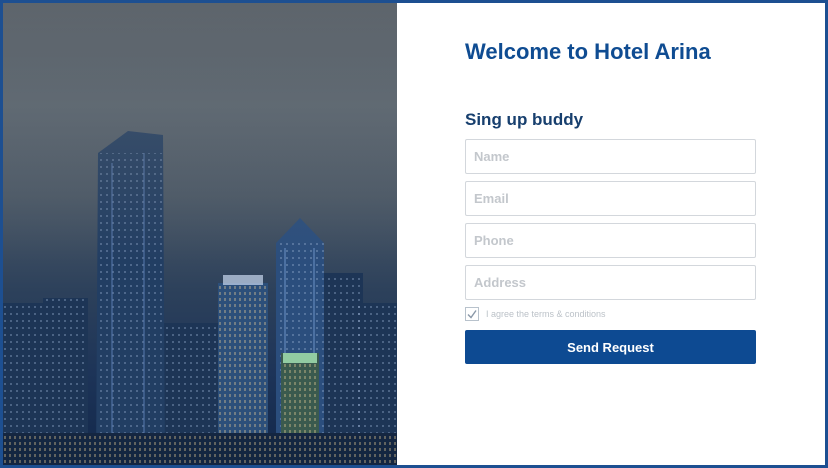  What do you see at coordinates (610, 198) in the screenshot?
I see `email-field` at bounding box center [610, 198].